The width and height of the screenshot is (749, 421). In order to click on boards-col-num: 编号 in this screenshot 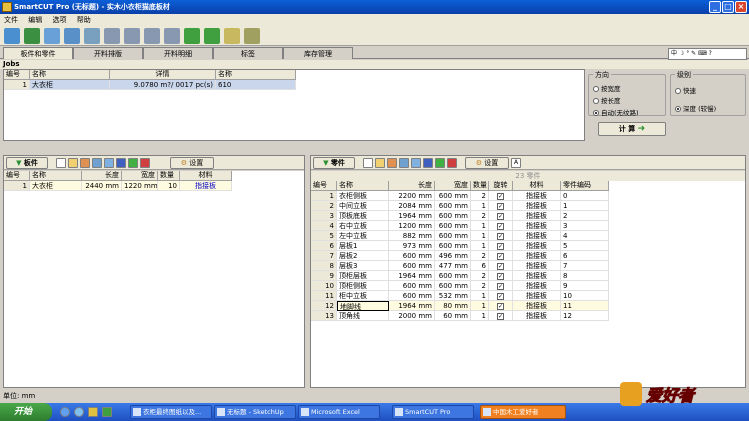, I will do `click(17, 176)`.